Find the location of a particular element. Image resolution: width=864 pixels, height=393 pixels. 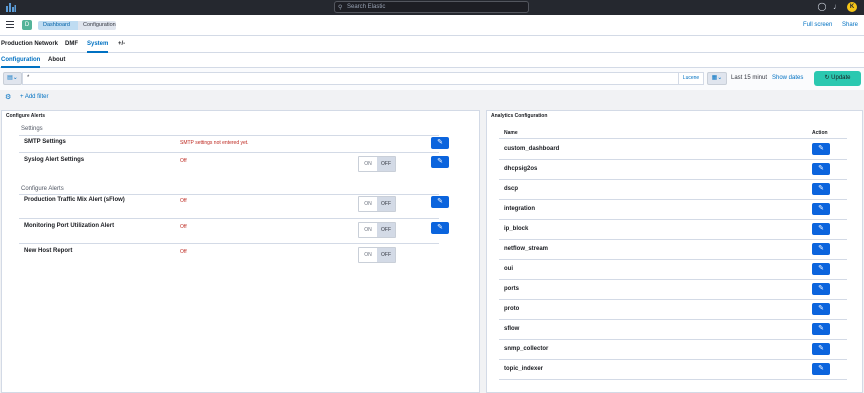

smtp-settings-label: SMTP Settings is located at coordinates (45, 142).